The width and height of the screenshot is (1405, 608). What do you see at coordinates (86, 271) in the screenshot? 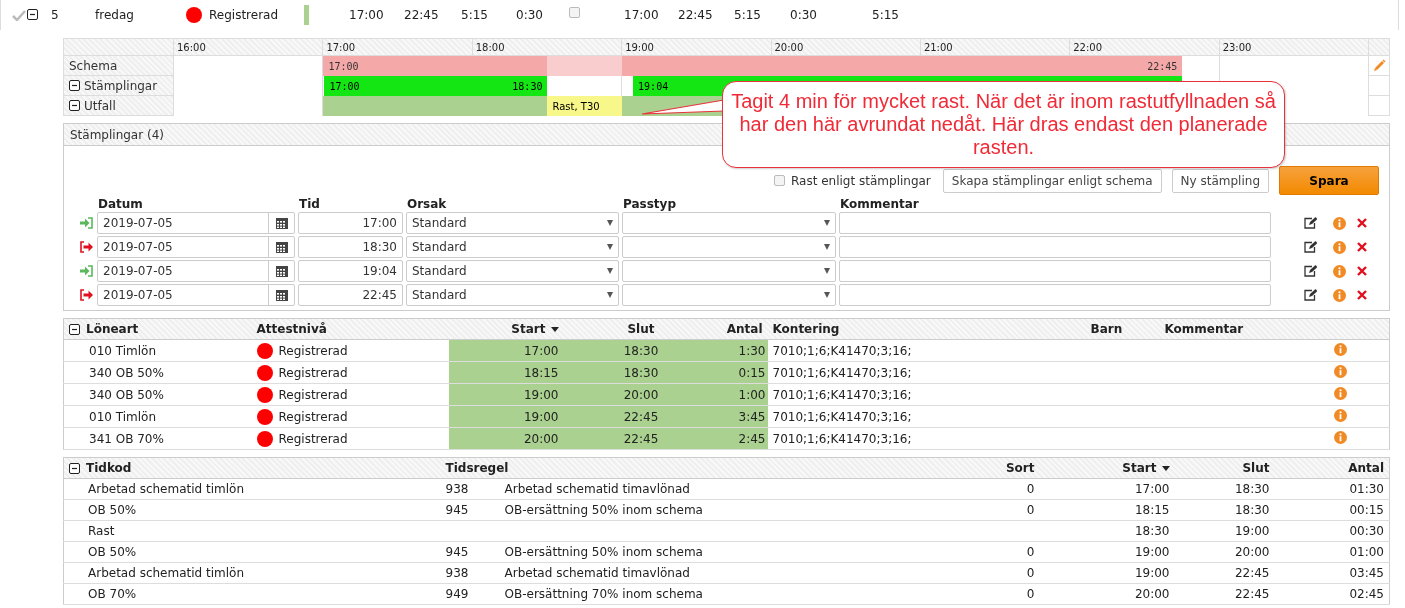
I see `sign-in-icon` at bounding box center [86, 271].